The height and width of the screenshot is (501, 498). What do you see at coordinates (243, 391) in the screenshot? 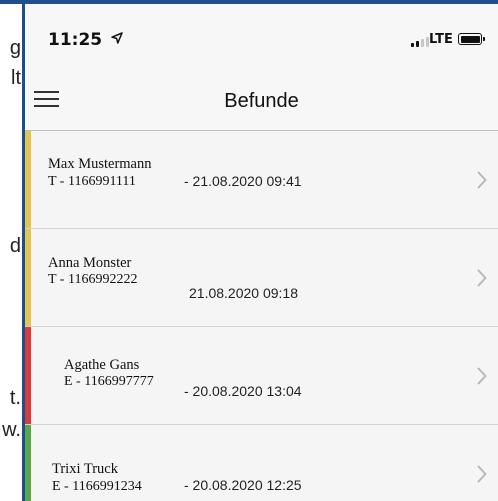
I see `result-date: - 20.08.2020 13:04` at bounding box center [243, 391].